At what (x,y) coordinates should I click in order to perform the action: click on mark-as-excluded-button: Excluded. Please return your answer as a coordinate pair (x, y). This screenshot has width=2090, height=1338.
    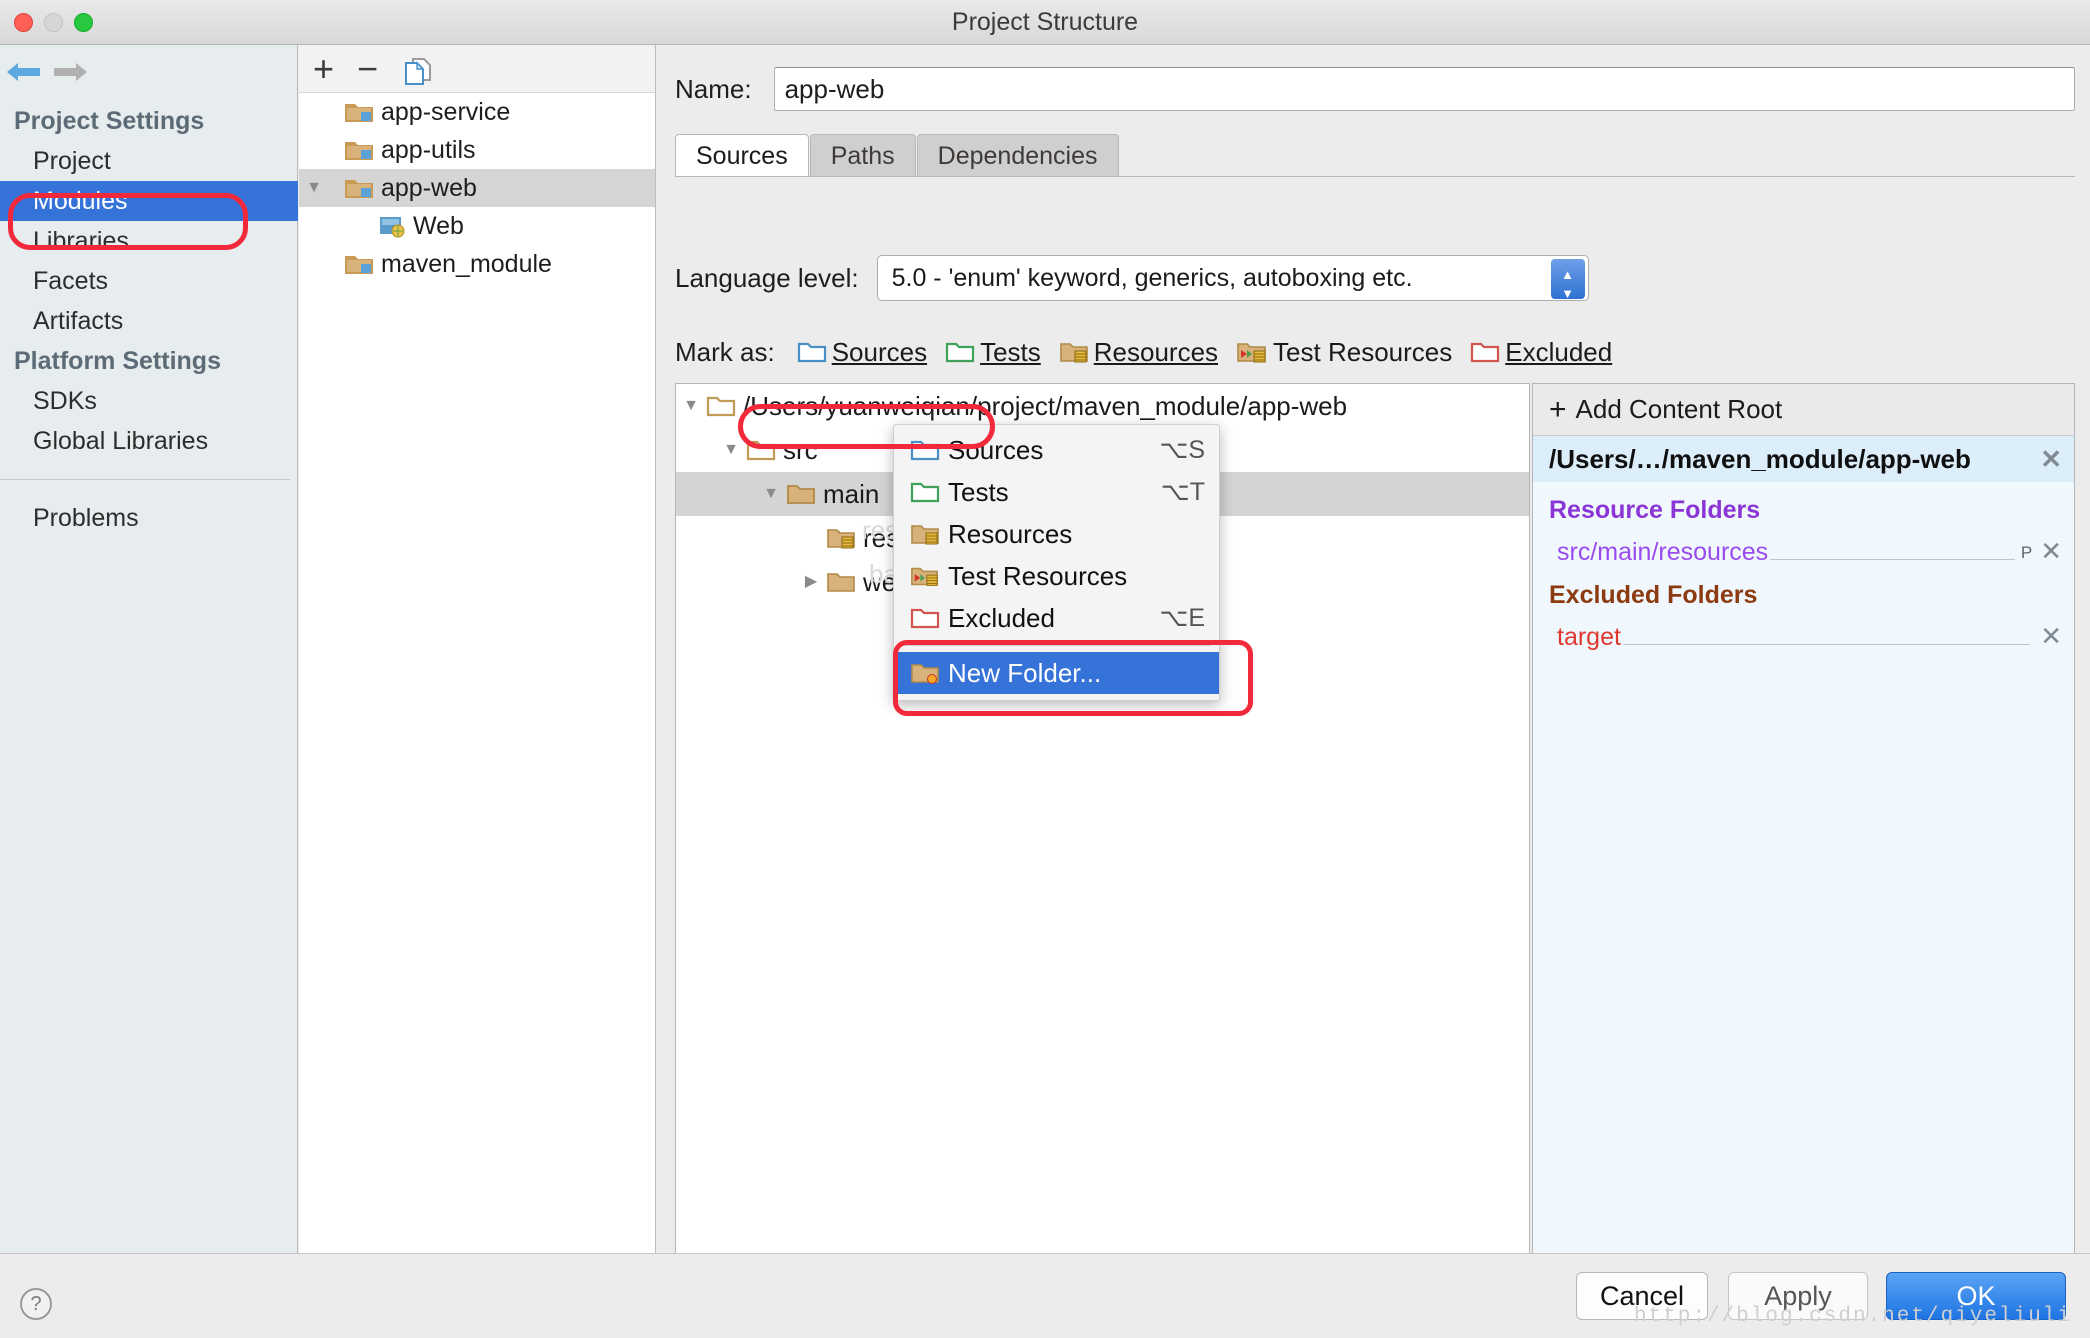
    Looking at the image, I should click on (1541, 352).